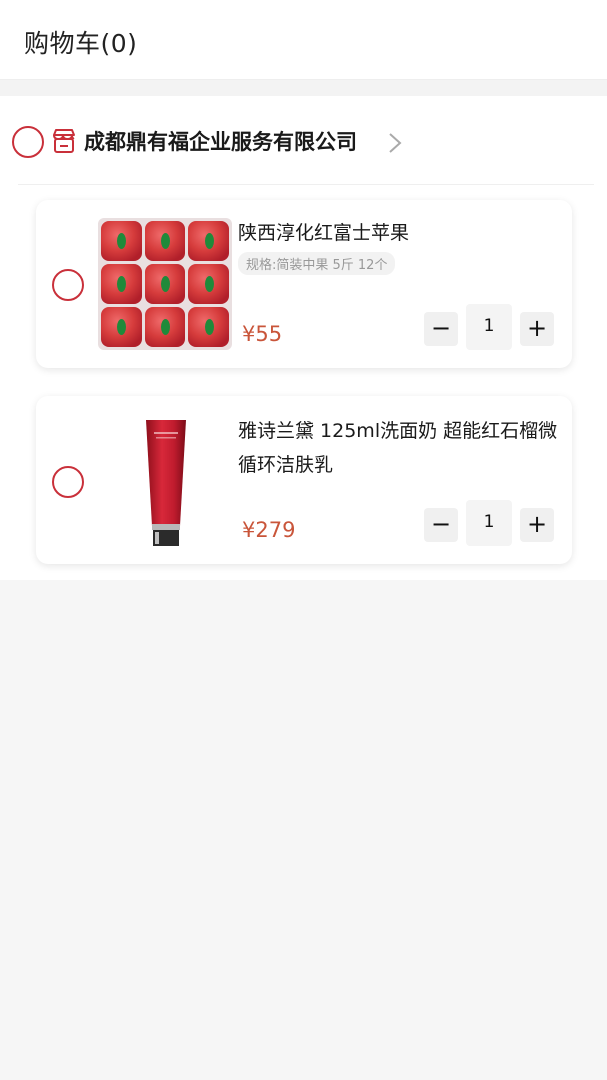 The height and width of the screenshot is (1080, 607). Describe the element at coordinates (64, 141) in the screenshot. I see `shop-icon` at that location.